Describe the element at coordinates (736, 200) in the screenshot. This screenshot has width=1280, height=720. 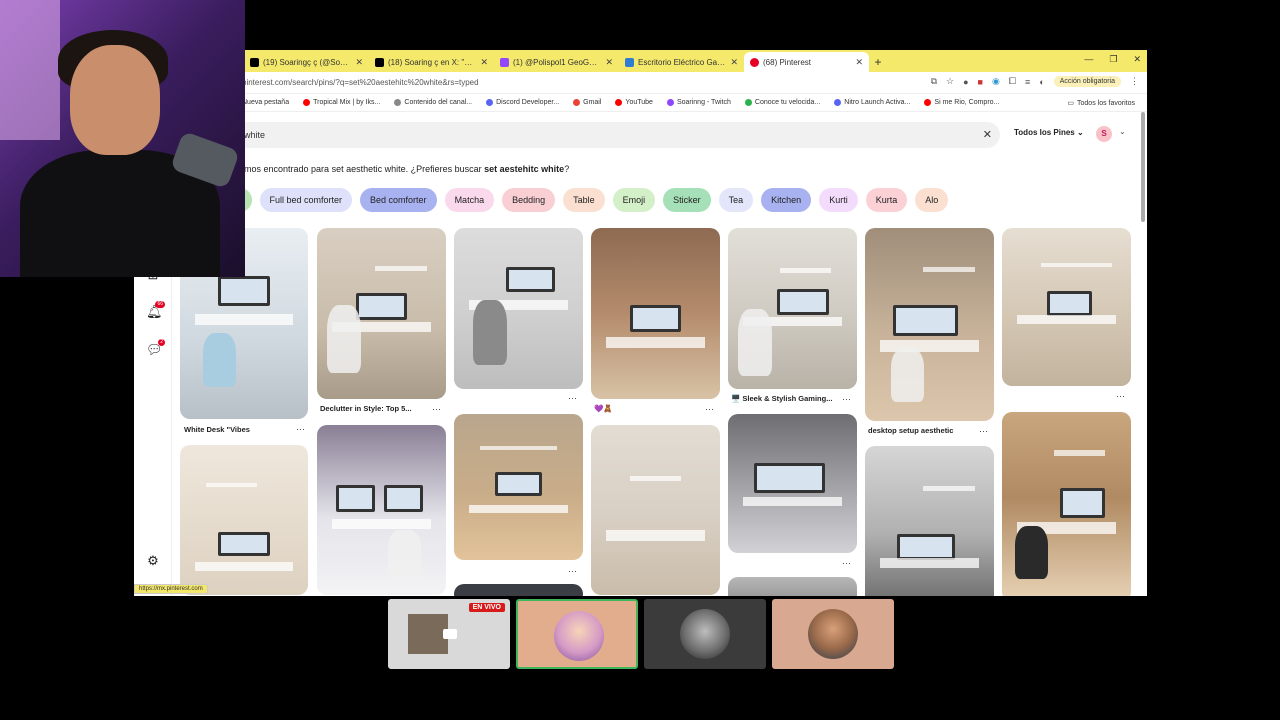
I see `chip-tea: Tea` at that location.